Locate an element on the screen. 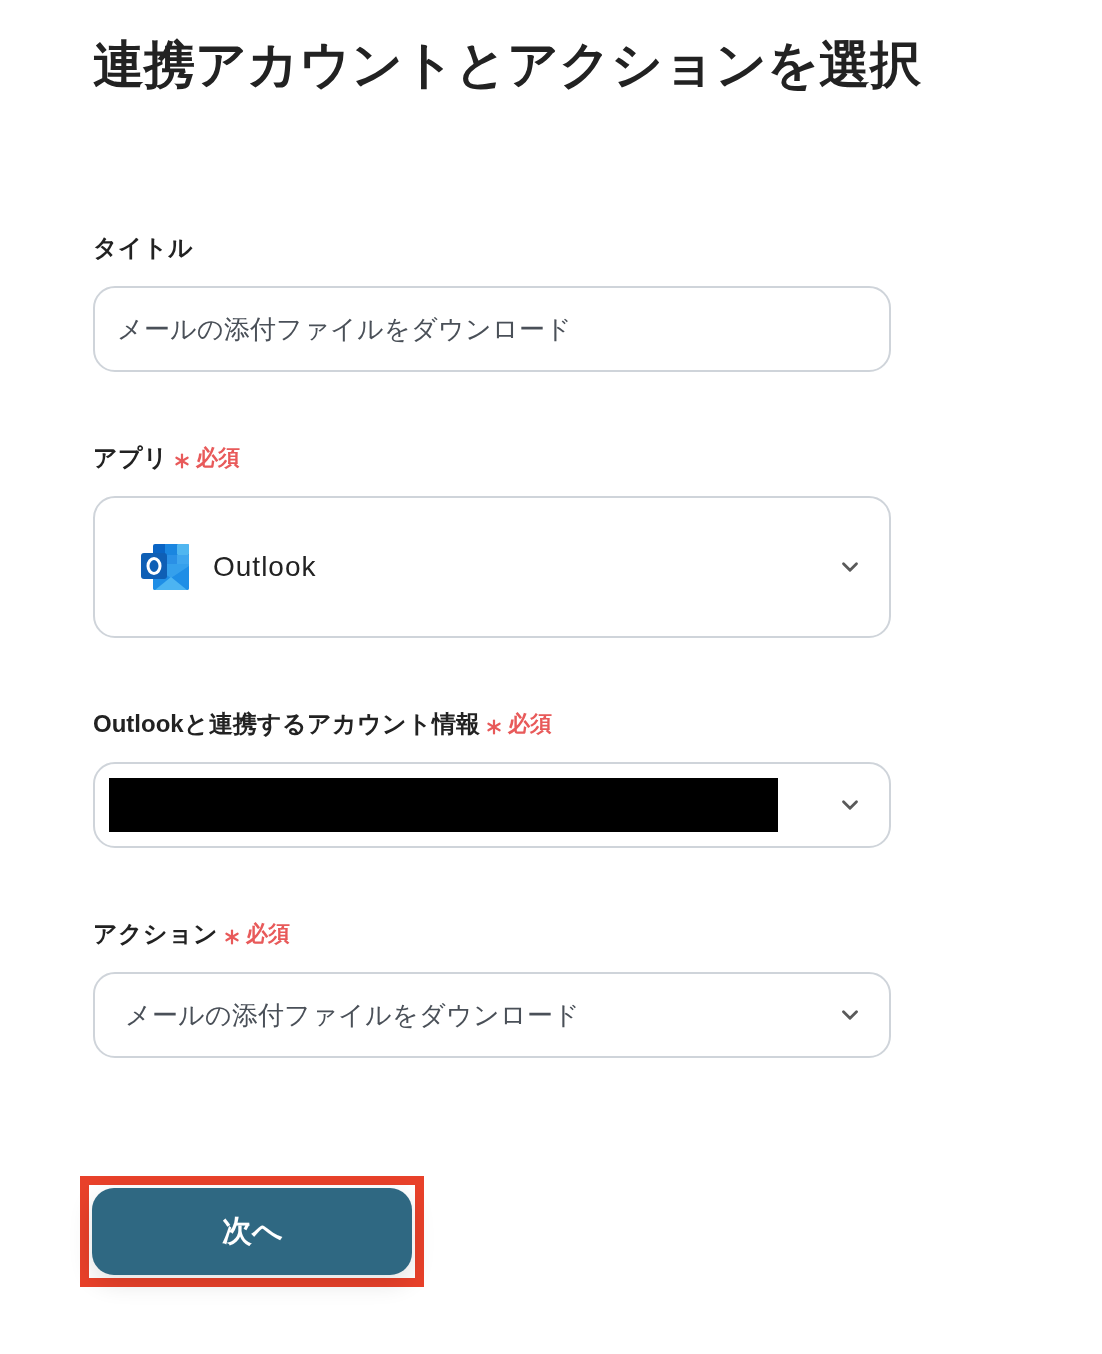  action-value: メールの添付ファイルをダウンロード is located at coordinates (352, 1015).